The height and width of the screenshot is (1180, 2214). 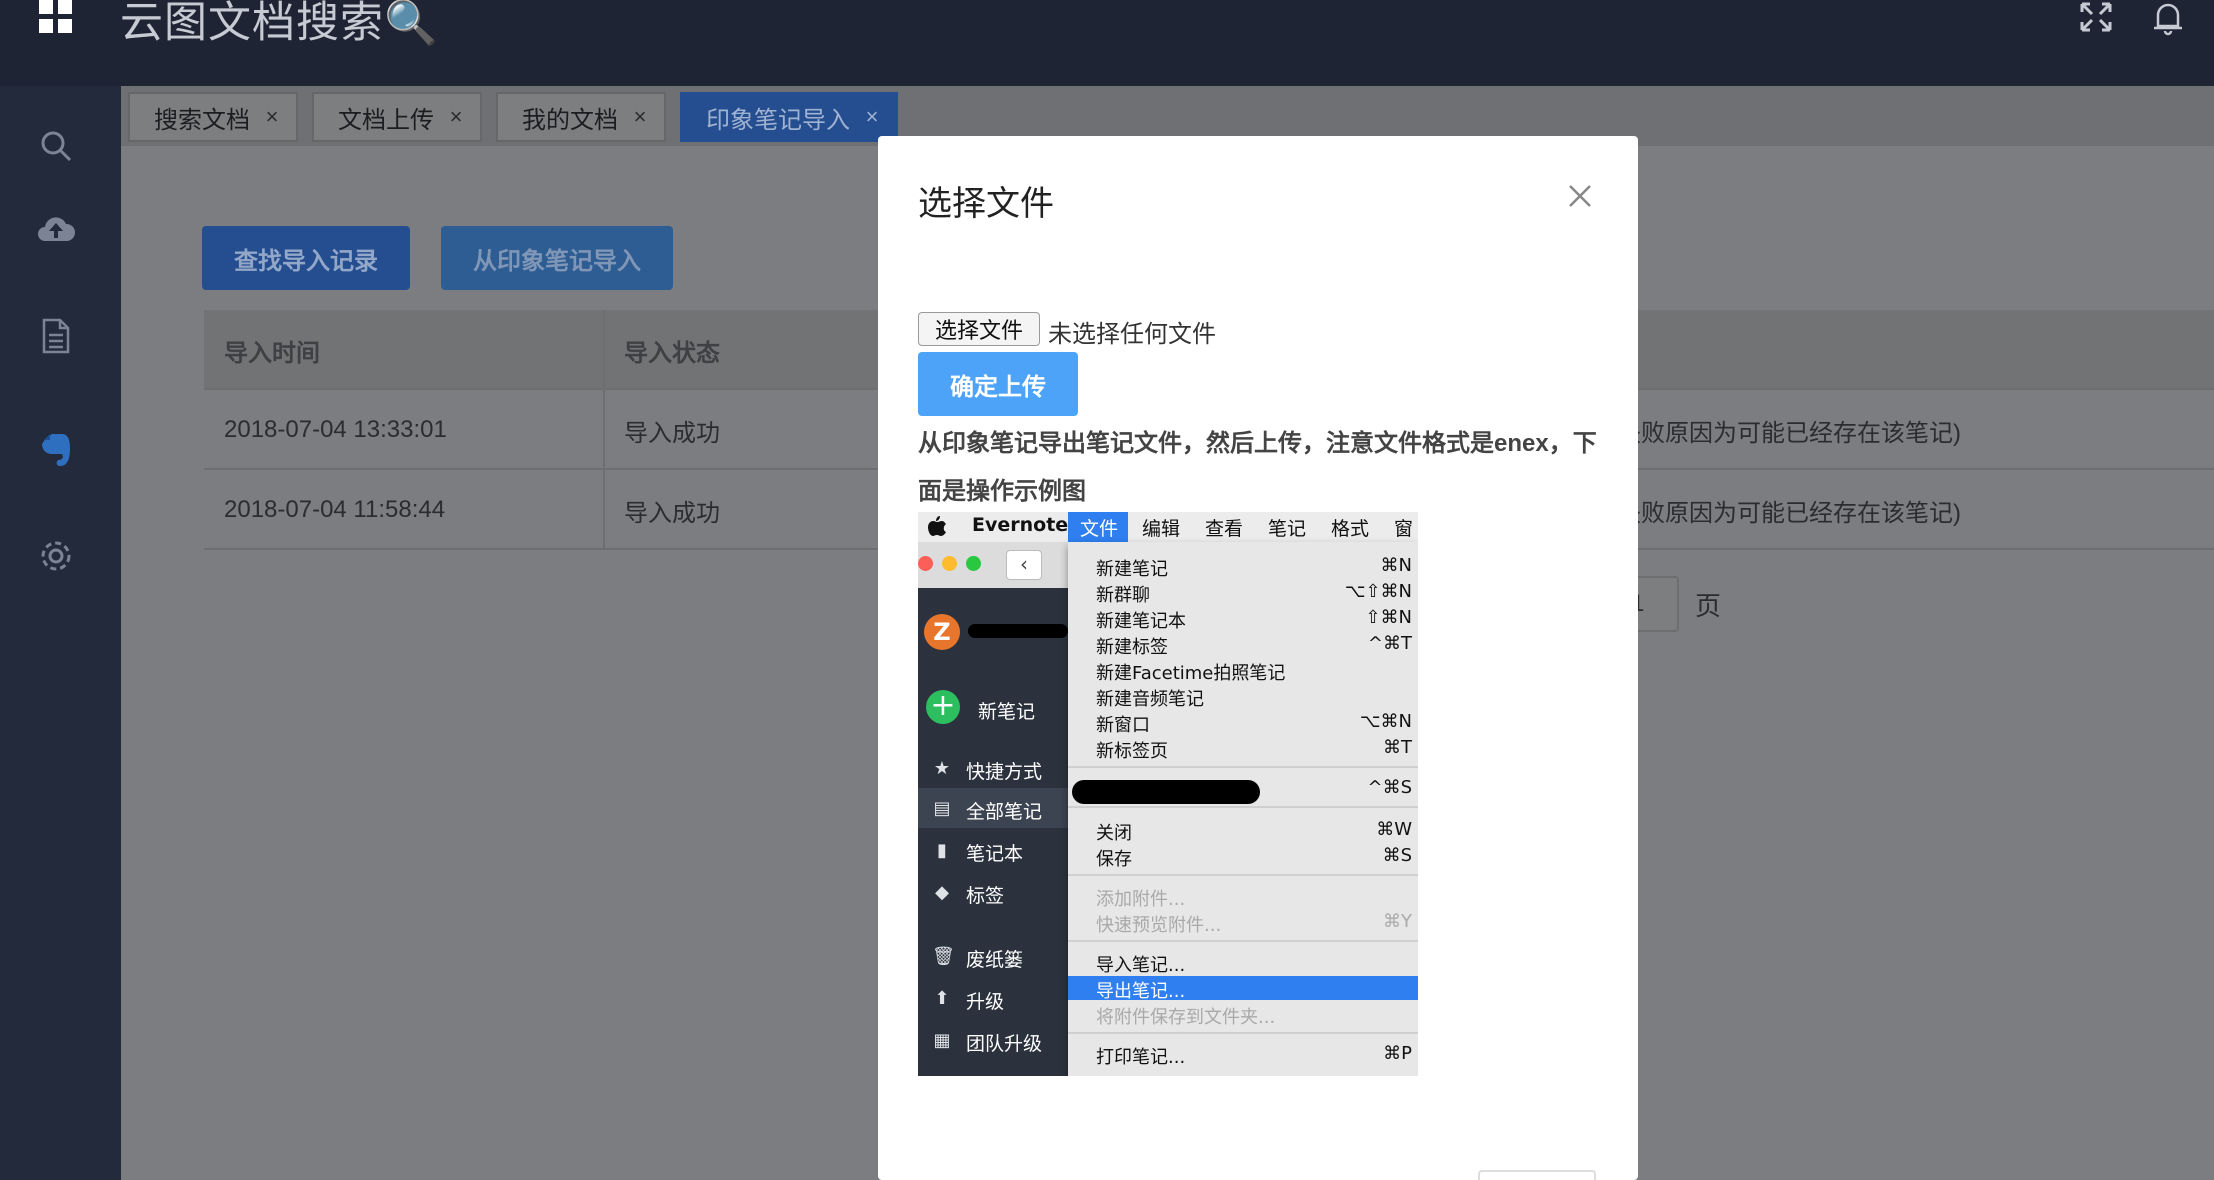 I want to click on tab-search-docs: 搜索文档 ×, so click(x=213, y=117).